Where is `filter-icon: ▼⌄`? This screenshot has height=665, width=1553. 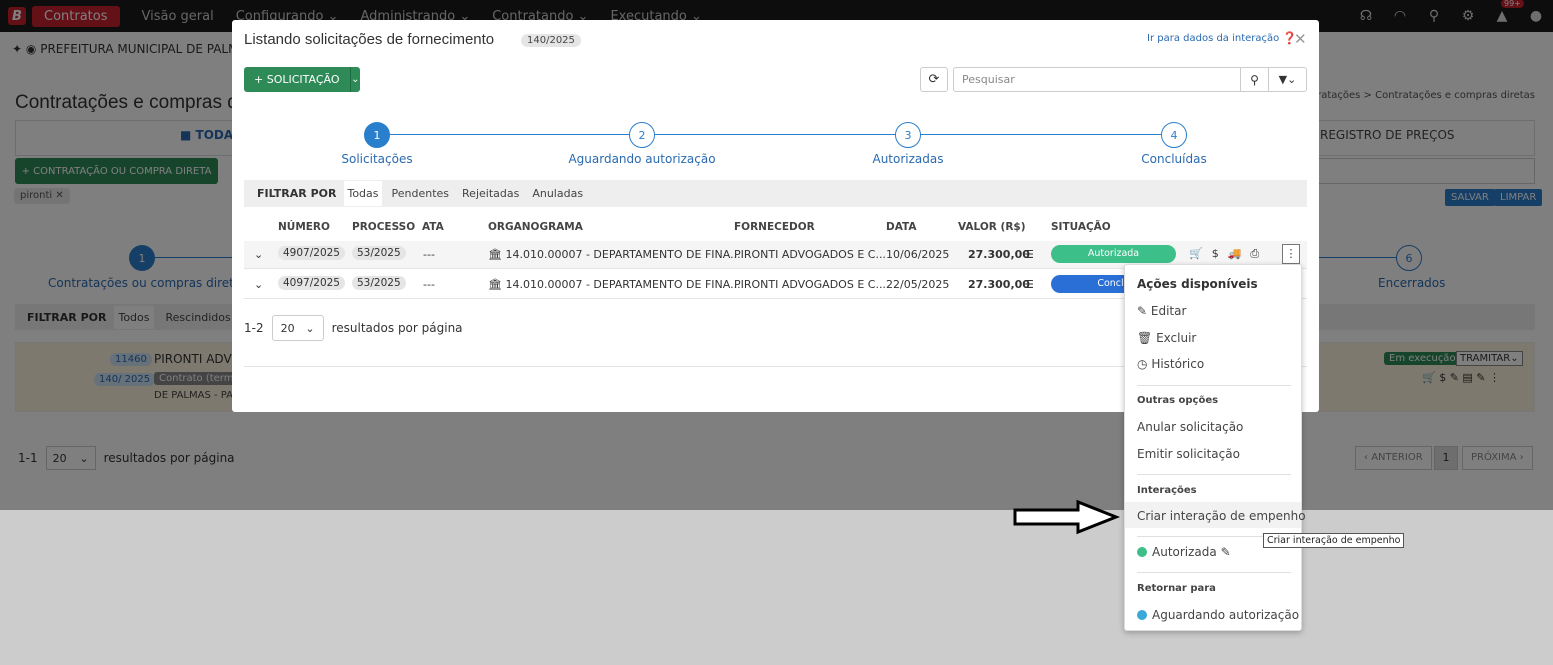 filter-icon: ▼⌄ is located at coordinates (1287, 79).